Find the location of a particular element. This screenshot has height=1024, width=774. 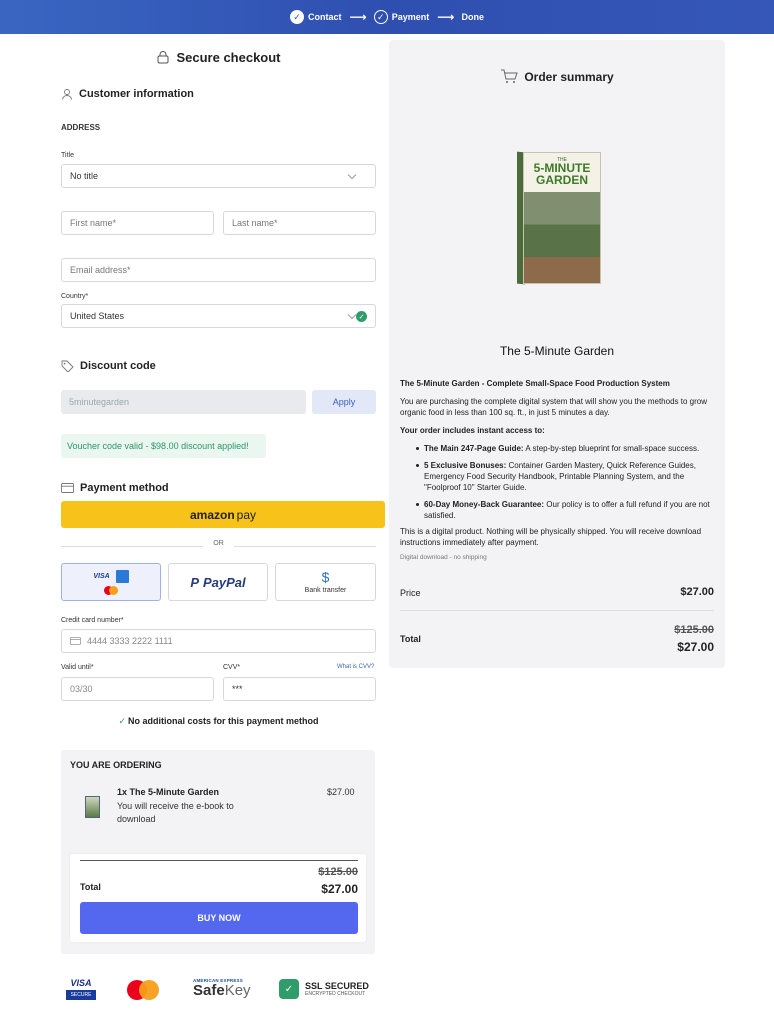

address-label: ADDRESS is located at coordinates (81, 127).